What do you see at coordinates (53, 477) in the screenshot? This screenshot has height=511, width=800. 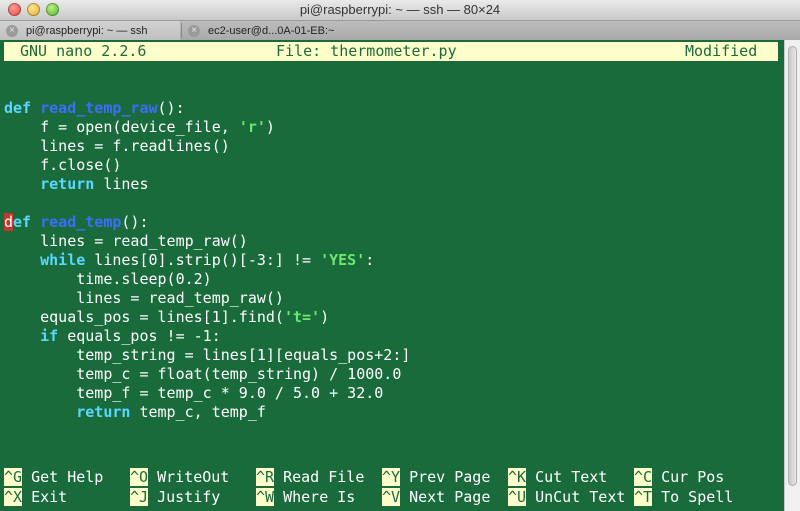 I see `shortcut-get-help: ^G Get Help` at bounding box center [53, 477].